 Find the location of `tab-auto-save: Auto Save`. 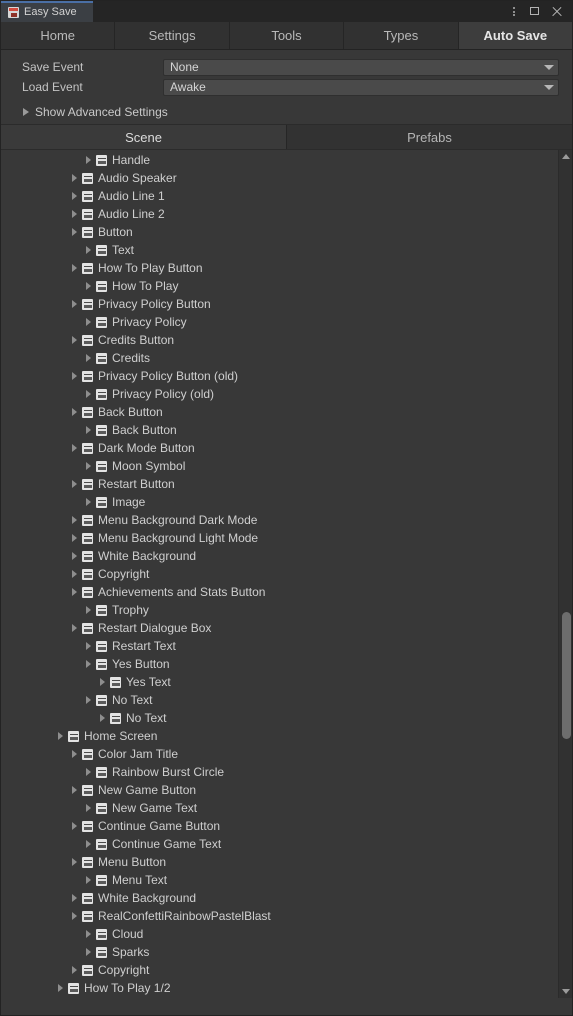

tab-auto-save: Auto Save is located at coordinates (515, 35).